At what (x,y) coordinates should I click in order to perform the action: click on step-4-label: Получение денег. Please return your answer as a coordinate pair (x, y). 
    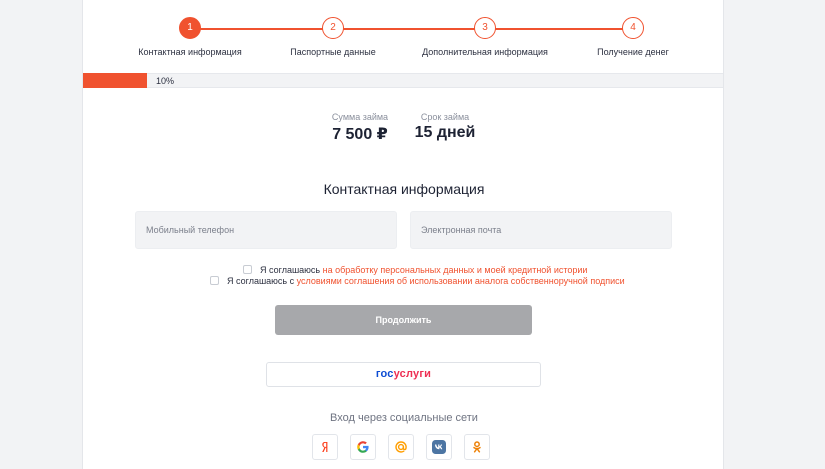
    Looking at the image, I should click on (633, 52).